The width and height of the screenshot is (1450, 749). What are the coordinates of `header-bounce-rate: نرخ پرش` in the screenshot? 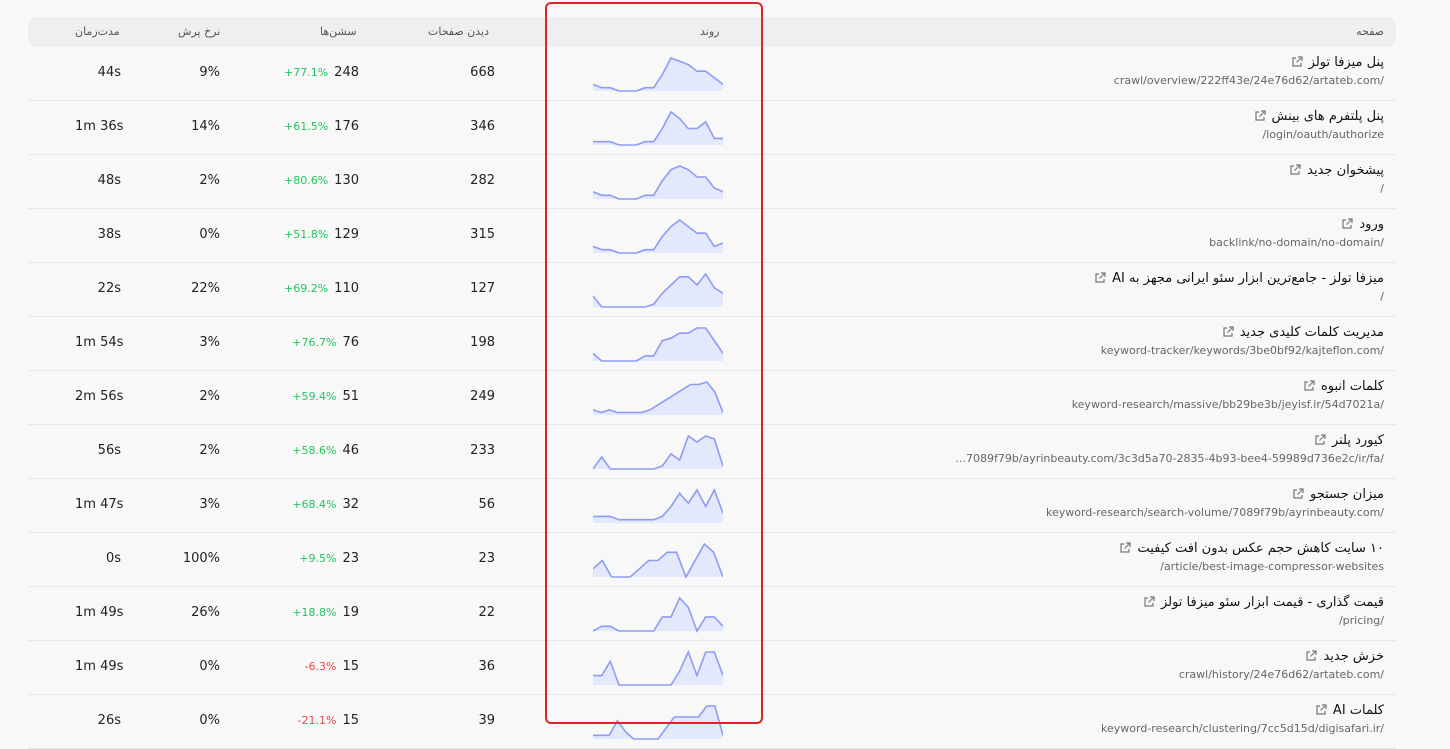 It's located at (199, 31).